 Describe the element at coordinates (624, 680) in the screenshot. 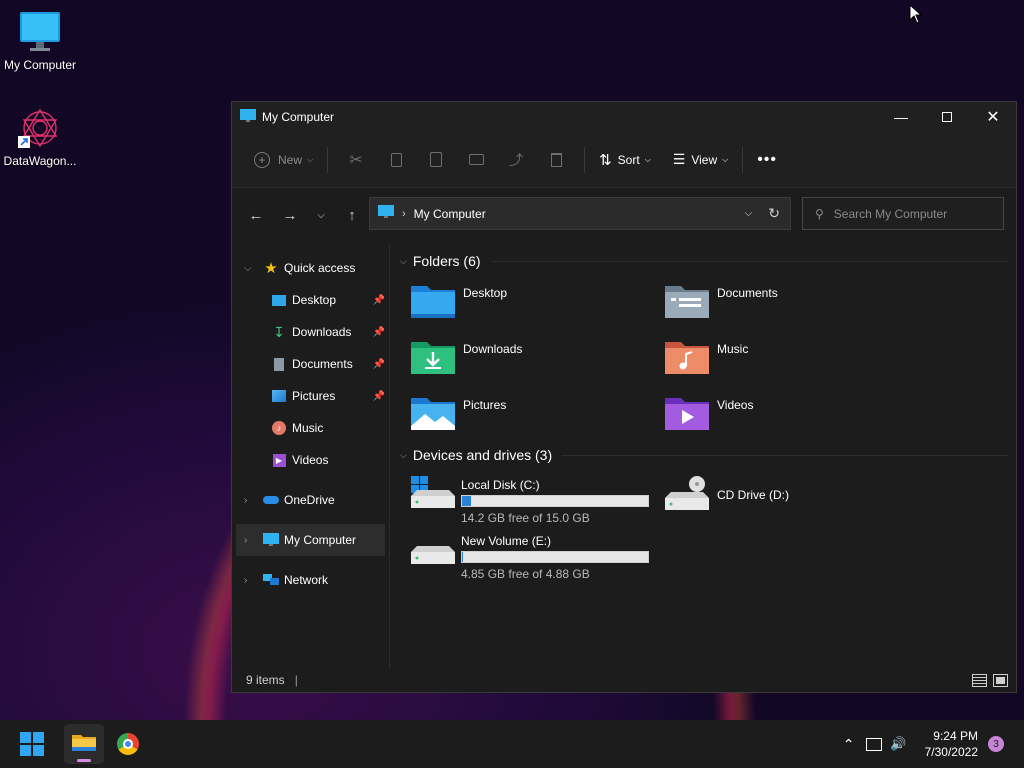

I see `status-bar: 9 items |` at that location.